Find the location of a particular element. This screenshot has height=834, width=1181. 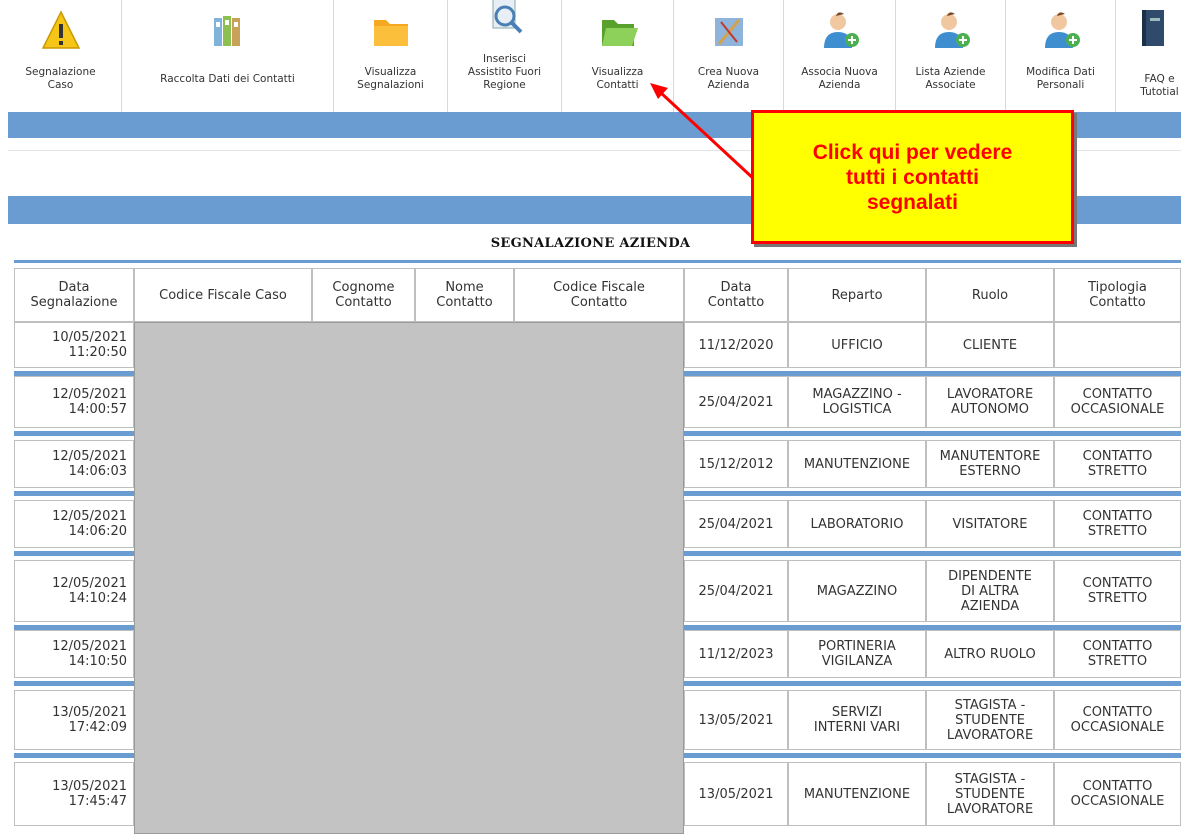

cell-data-segnalazione: 10/05/2021 11:20:50 is located at coordinates (74, 345).